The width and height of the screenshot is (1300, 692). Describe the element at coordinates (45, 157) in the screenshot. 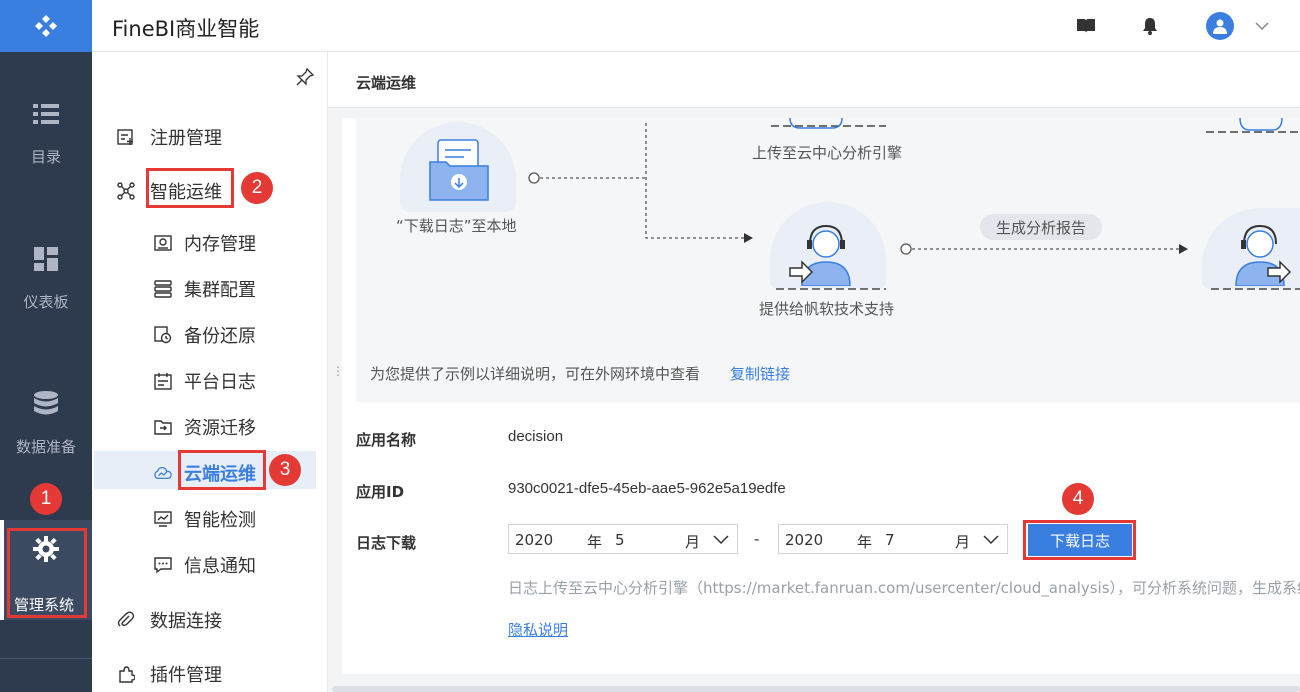

I see `rail-item-label: 目录` at that location.